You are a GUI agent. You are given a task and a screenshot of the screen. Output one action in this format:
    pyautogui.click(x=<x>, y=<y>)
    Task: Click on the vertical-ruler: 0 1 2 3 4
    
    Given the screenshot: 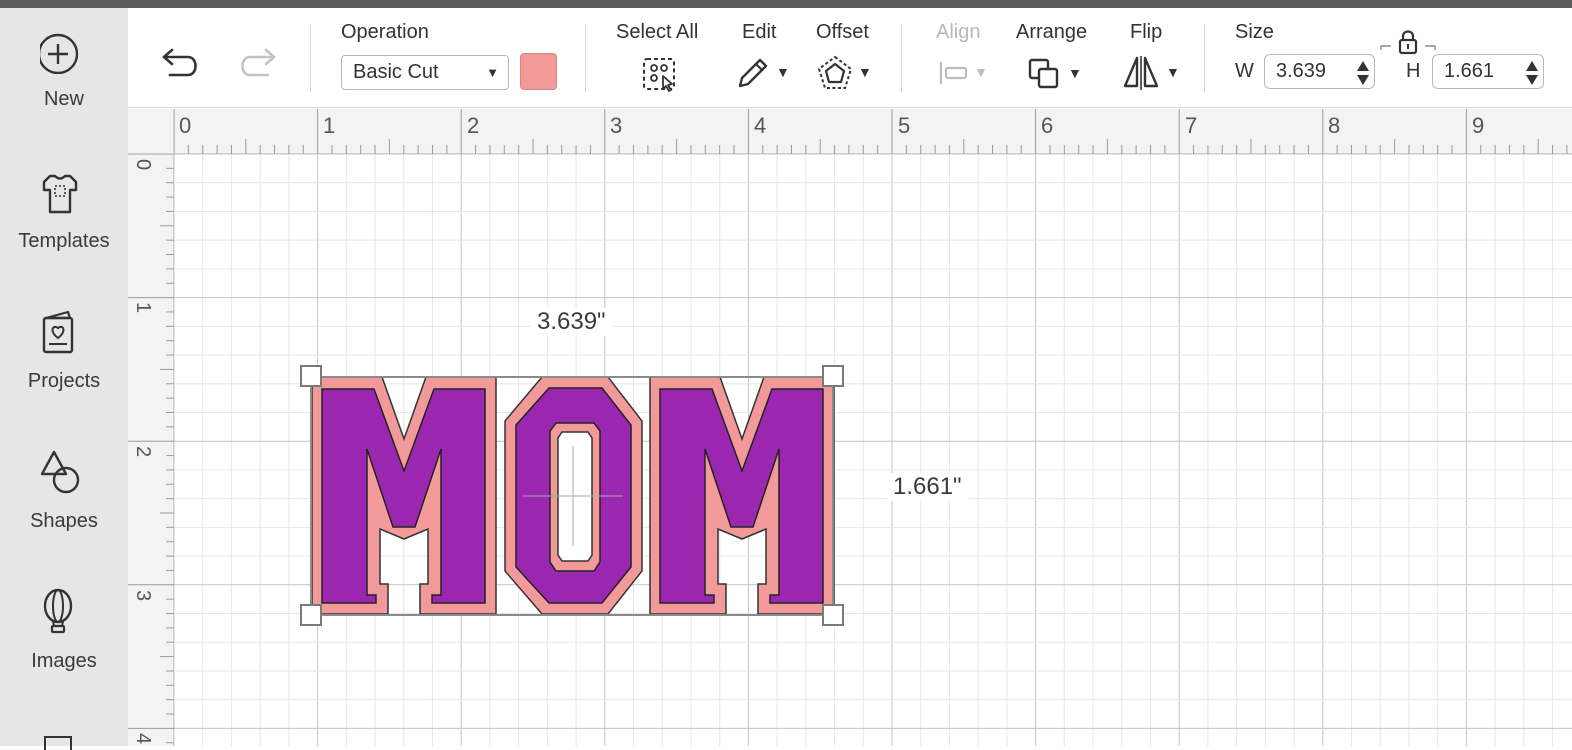 What is the action you would take?
    pyautogui.click(x=151, y=427)
    